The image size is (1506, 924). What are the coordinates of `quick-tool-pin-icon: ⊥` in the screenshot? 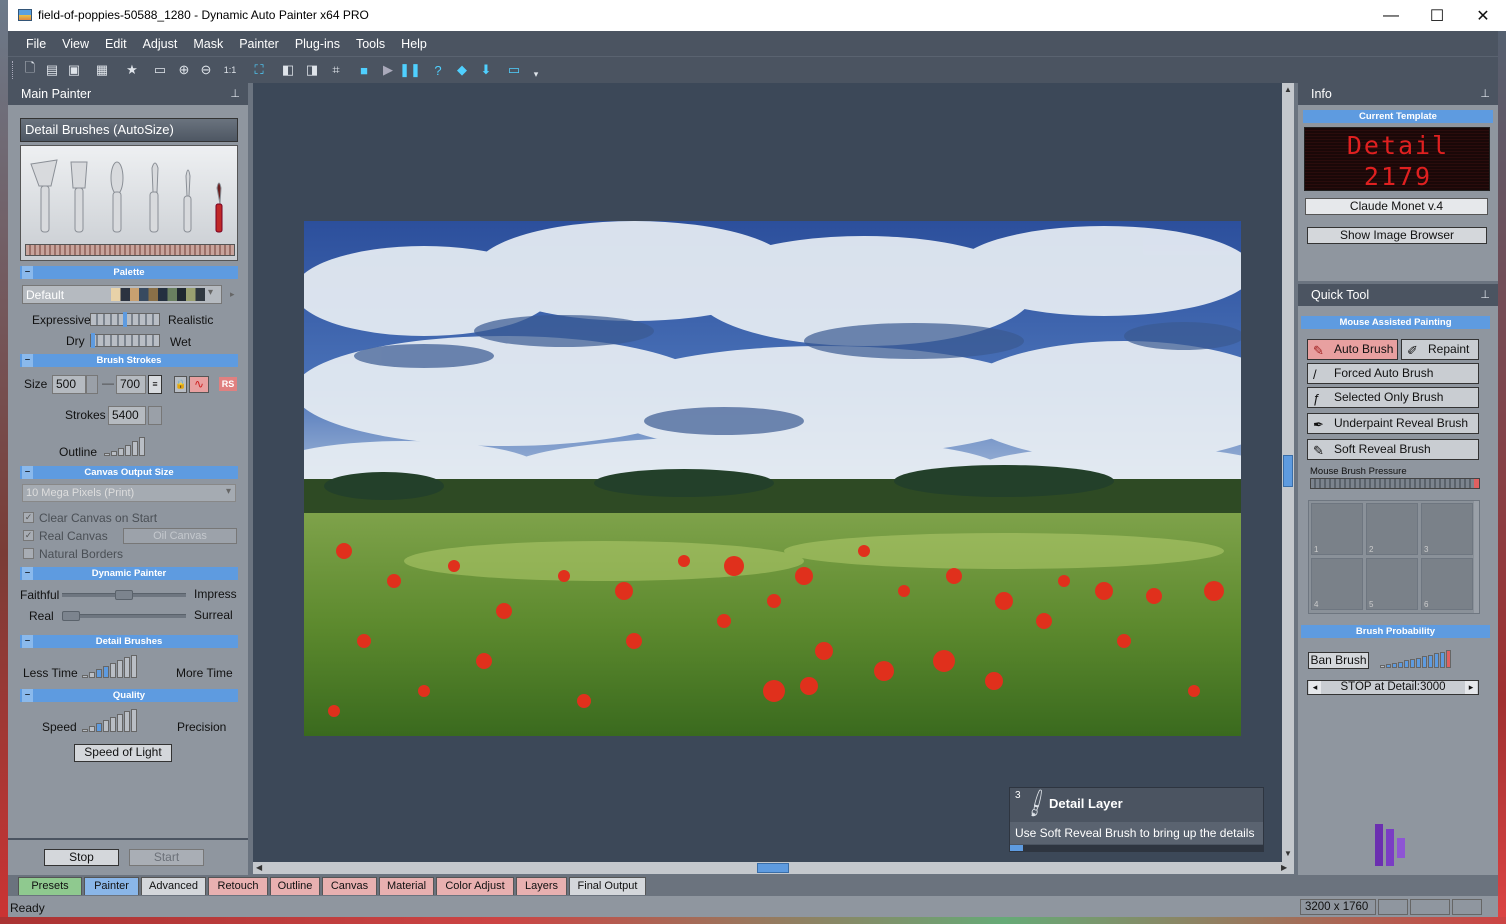 It's located at (1485, 295).